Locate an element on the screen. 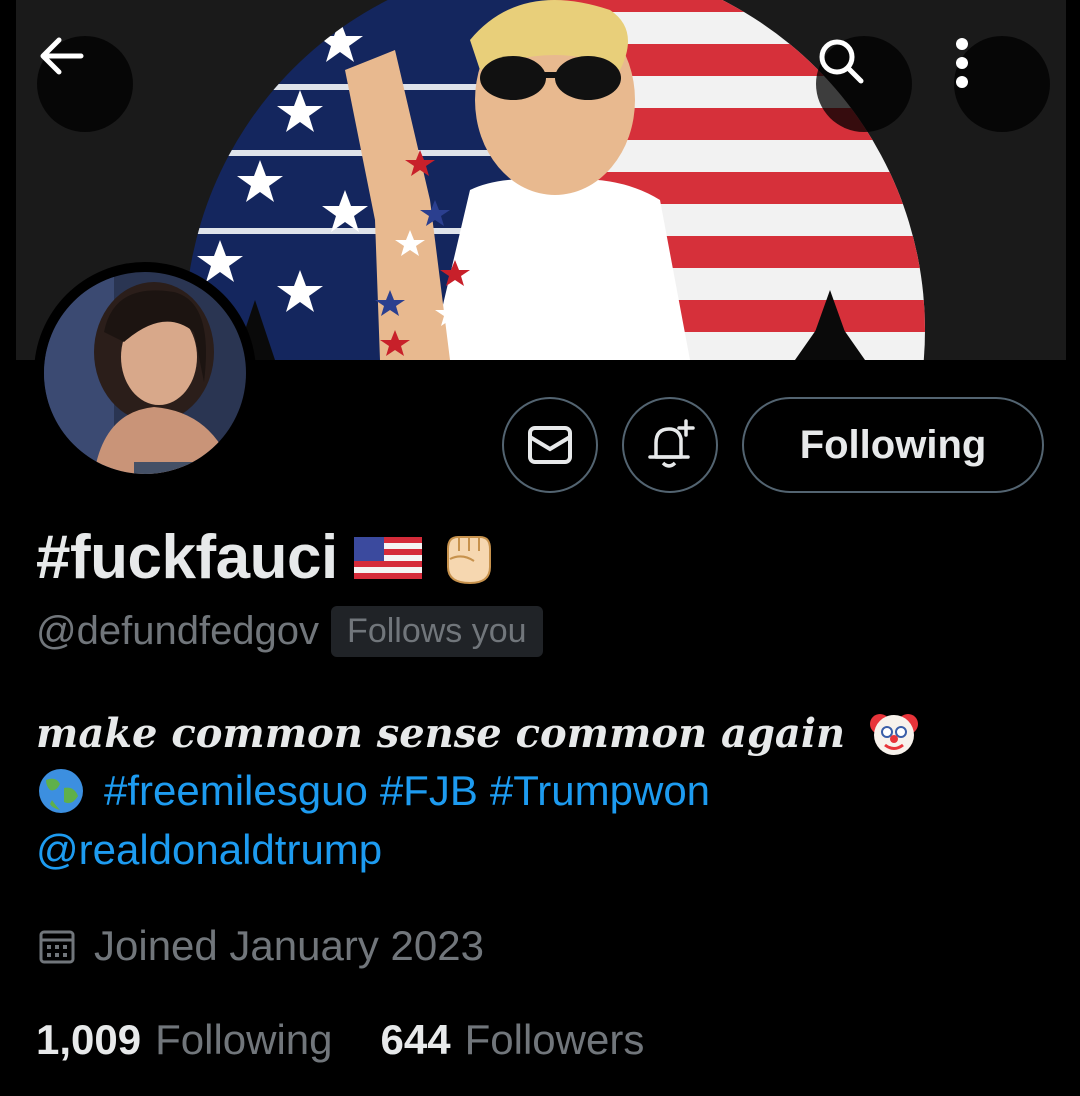  joined-text: Joined January 2023 is located at coordinates (289, 945).